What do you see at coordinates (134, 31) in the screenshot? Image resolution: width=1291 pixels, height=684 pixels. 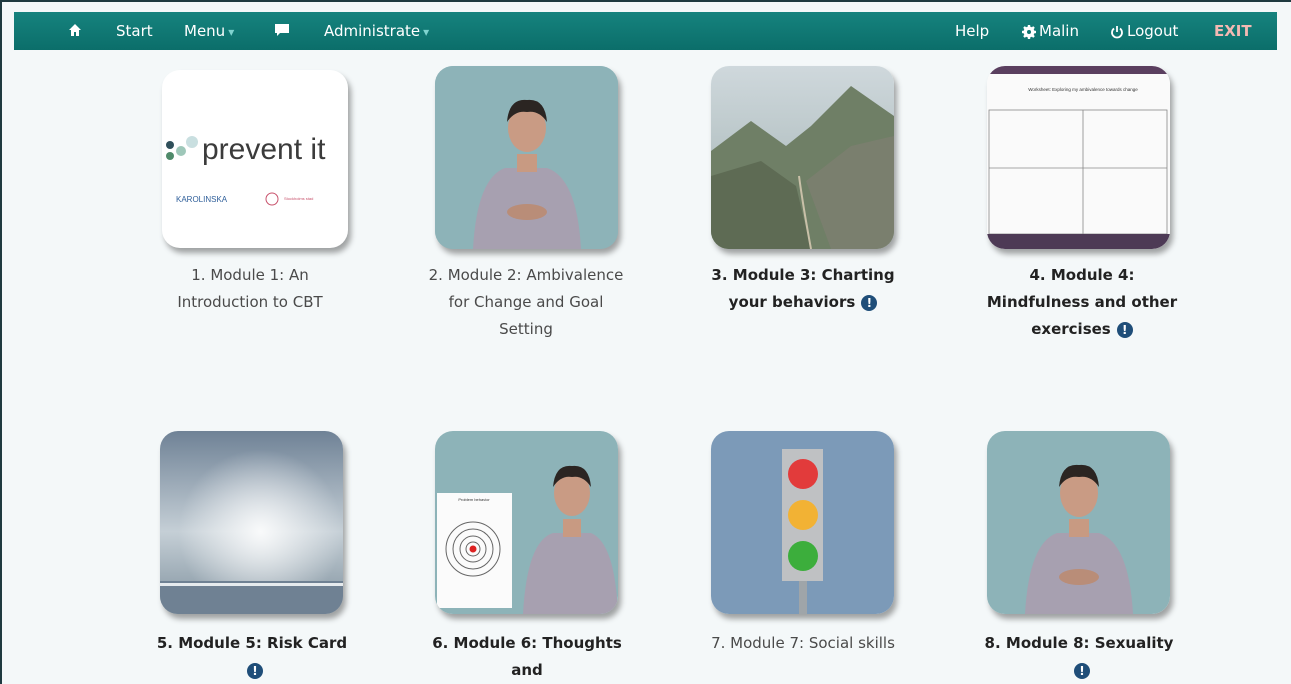 I see `nav-start: Start` at bounding box center [134, 31].